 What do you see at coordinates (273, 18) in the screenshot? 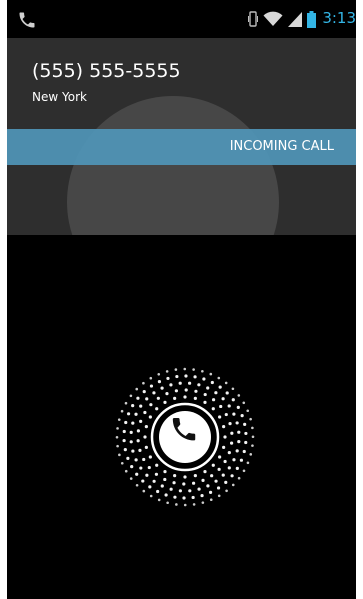
I see `wifi-icon` at bounding box center [273, 18].